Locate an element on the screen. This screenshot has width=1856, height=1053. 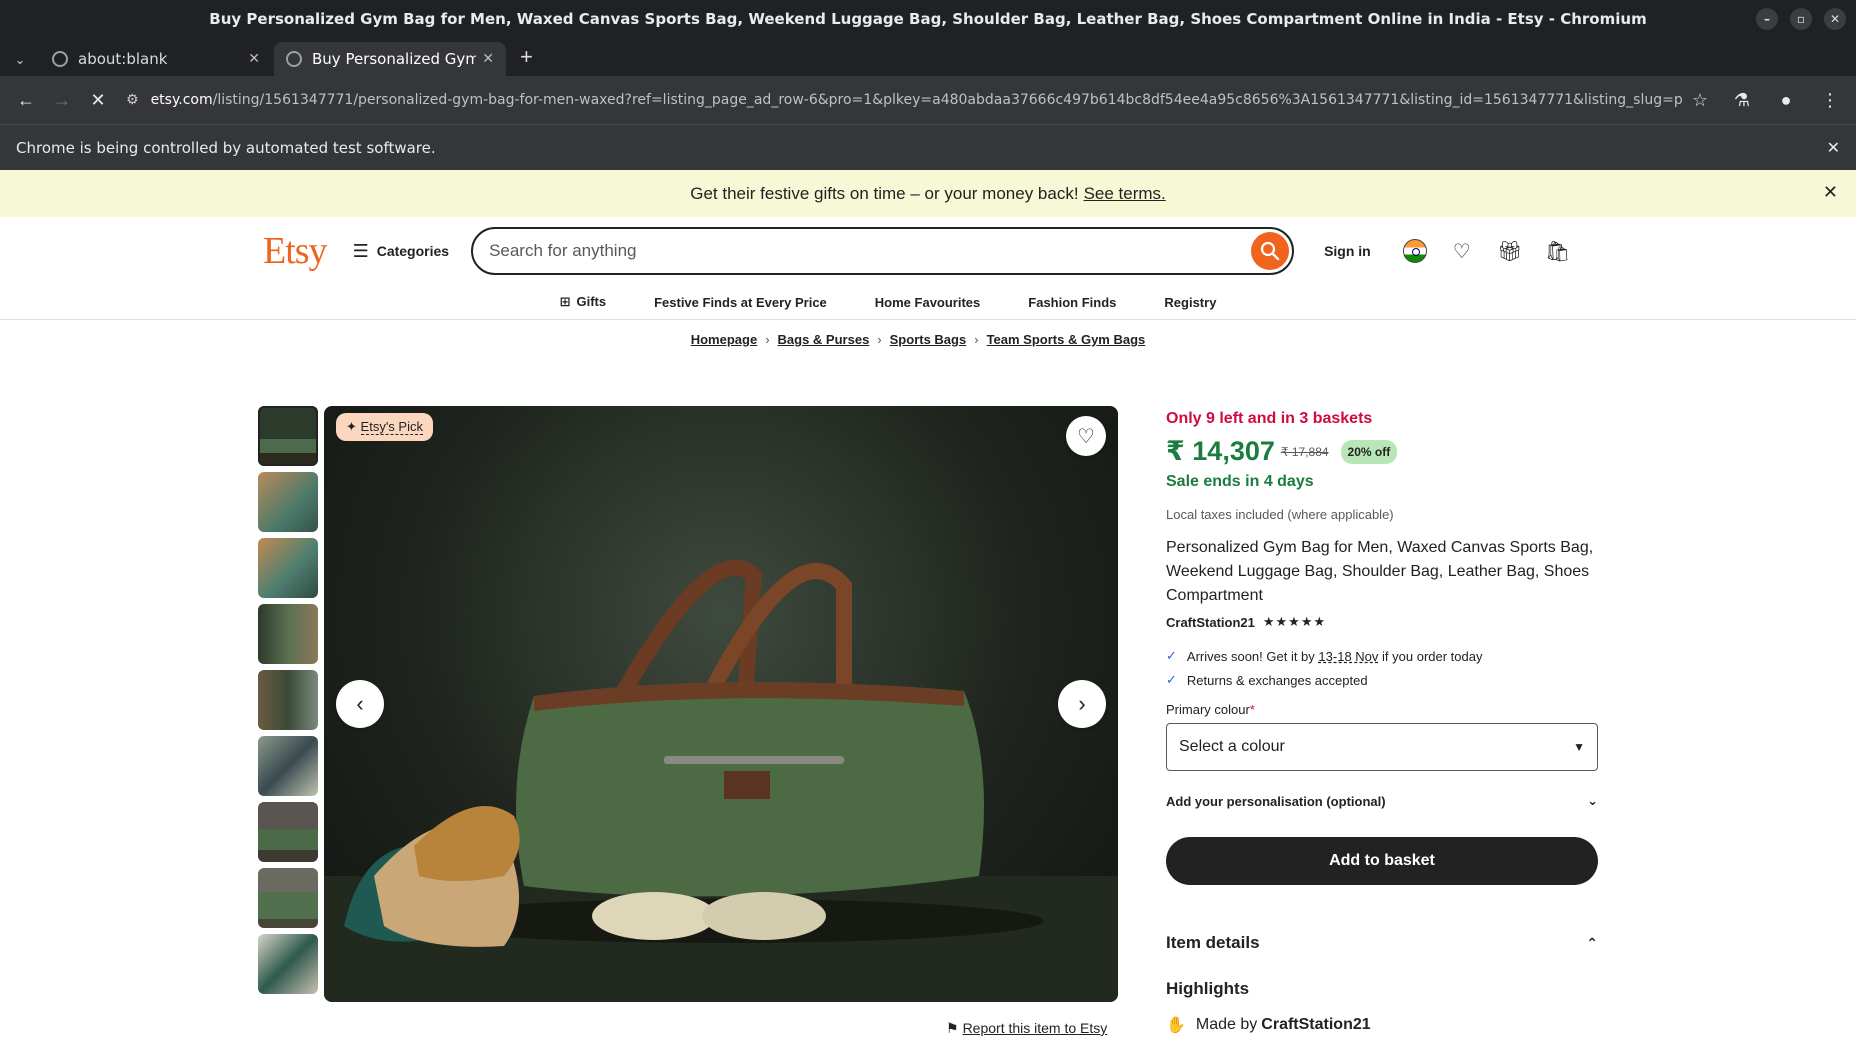
heart-icon: ♡ is located at coordinates (1462, 251).